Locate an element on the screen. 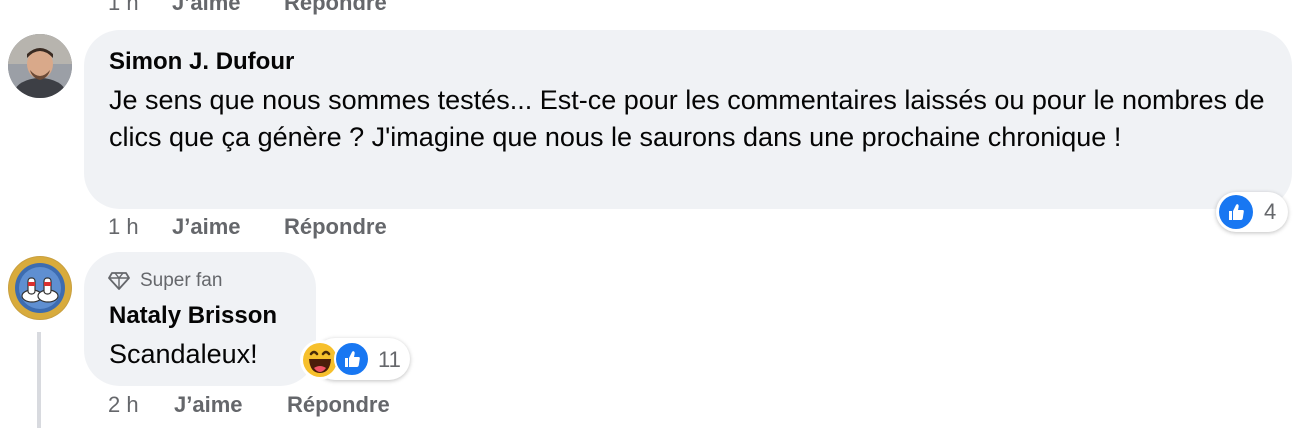 This screenshot has width=1312, height=428. profile-photo-icon is located at coordinates (40, 66).